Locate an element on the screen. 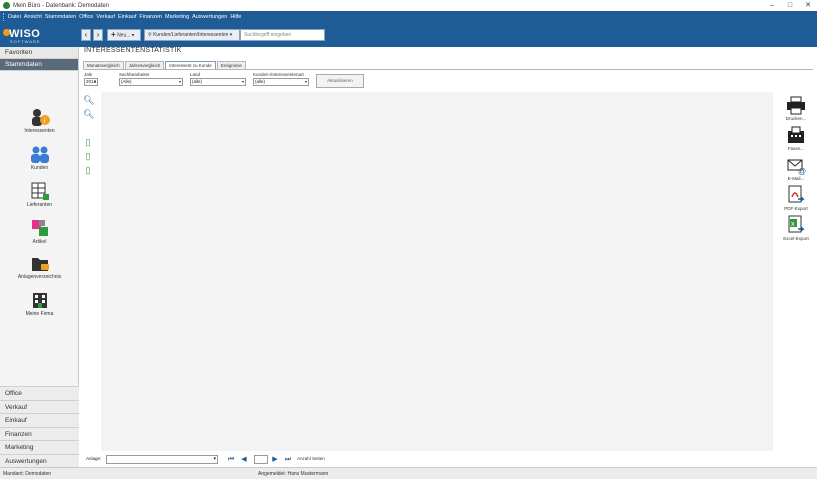 The image size is (817, 479). country-select: (alle) ▾ is located at coordinates (218, 82).